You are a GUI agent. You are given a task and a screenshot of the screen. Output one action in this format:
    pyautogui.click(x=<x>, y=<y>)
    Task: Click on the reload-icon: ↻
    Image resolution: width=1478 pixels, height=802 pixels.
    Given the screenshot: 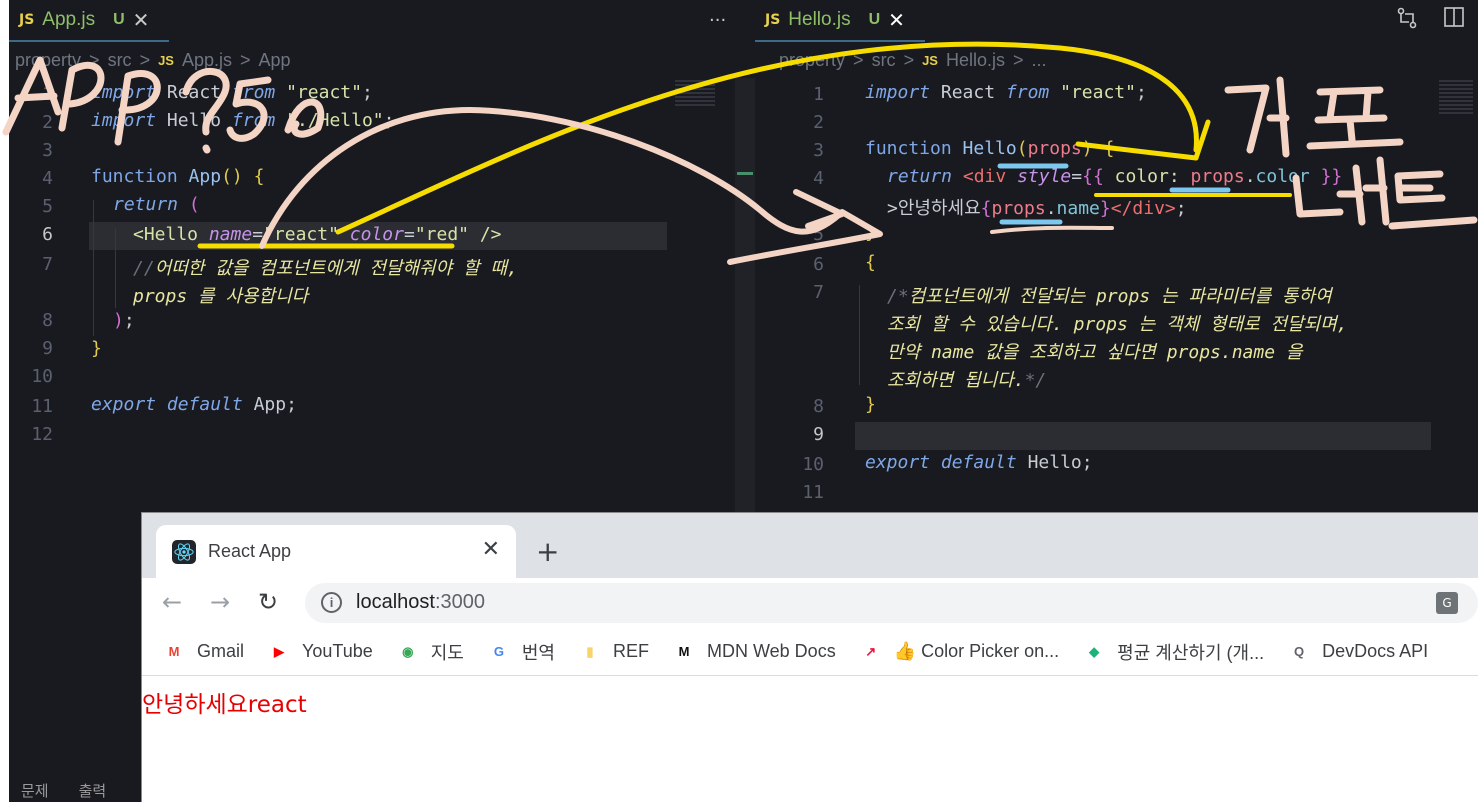 What is the action you would take?
    pyautogui.click(x=268, y=602)
    